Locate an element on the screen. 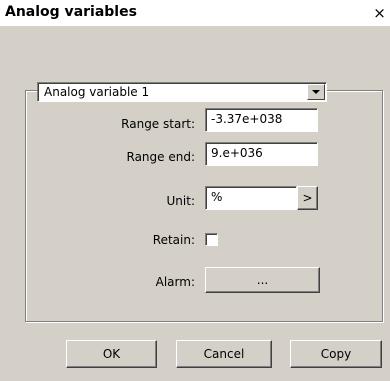 The height and width of the screenshot is (381, 390). cancel-button: Cancel is located at coordinates (224, 354).